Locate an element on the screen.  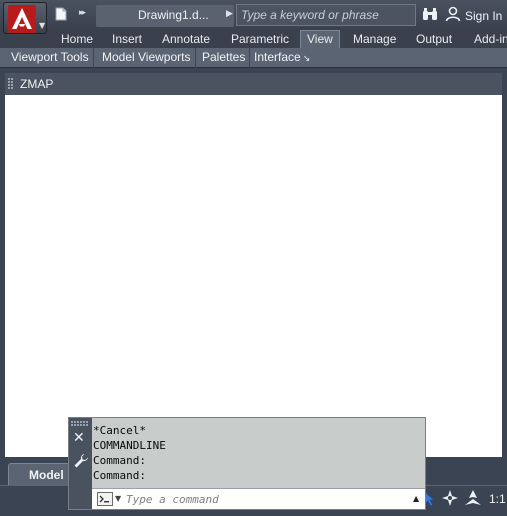
command-title-bar: ZMAP is located at coordinates (253, 84).